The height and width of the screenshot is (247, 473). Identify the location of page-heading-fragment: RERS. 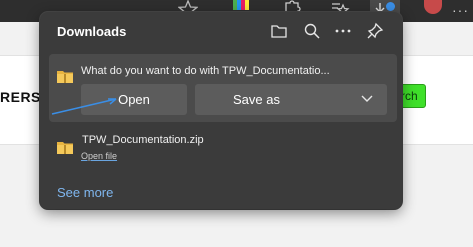
(20, 97).